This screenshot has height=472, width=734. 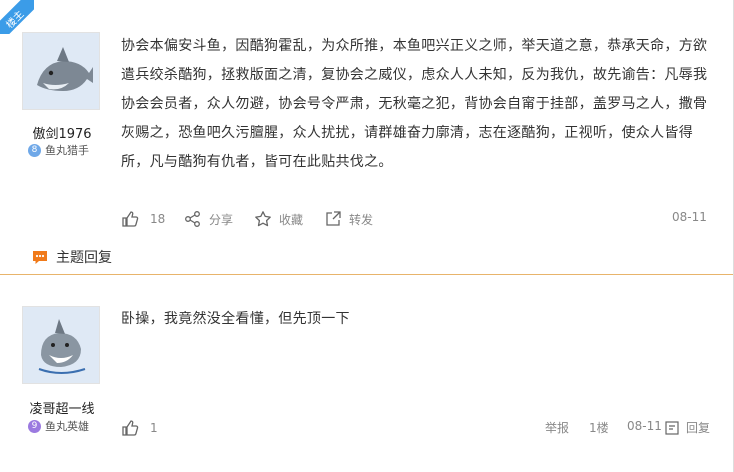 What do you see at coordinates (139, 428) in the screenshot?
I see `like-button: 1` at bounding box center [139, 428].